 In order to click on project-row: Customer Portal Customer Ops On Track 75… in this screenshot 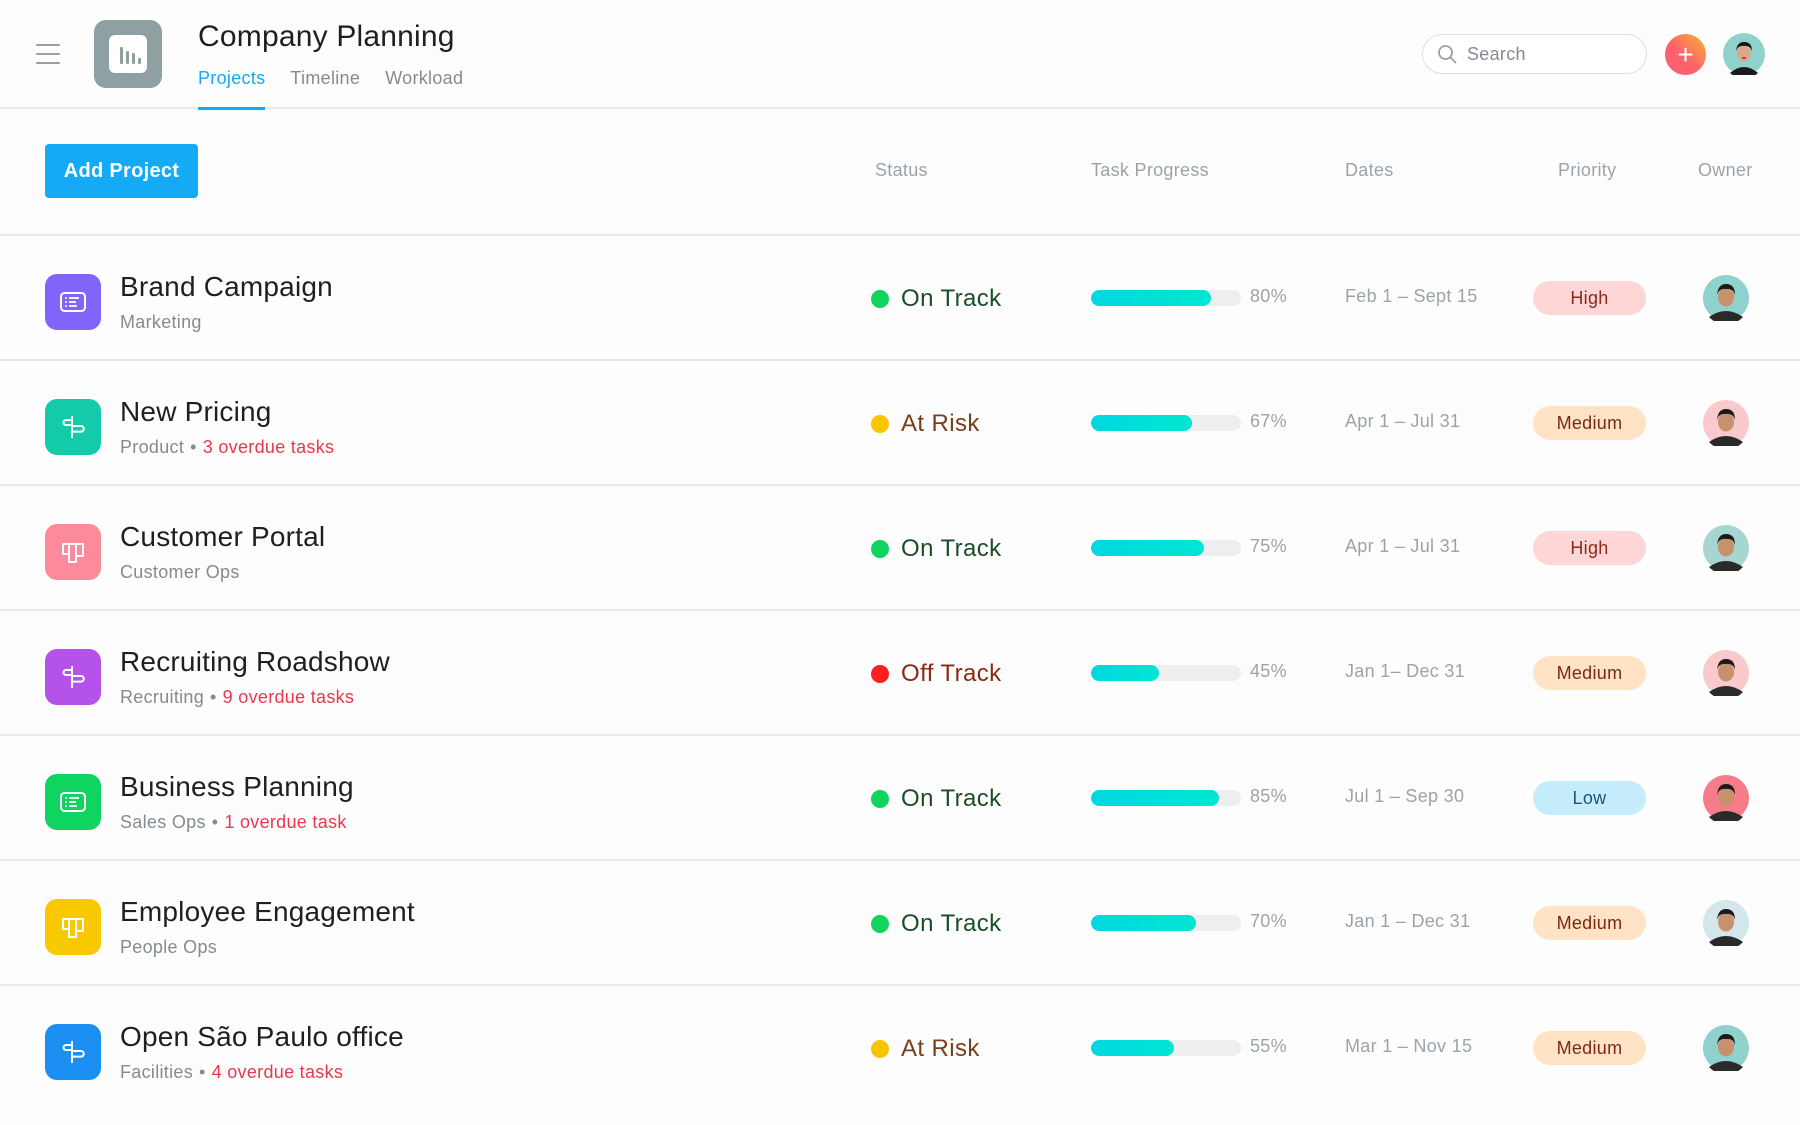, I will do `click(900, 548)`.